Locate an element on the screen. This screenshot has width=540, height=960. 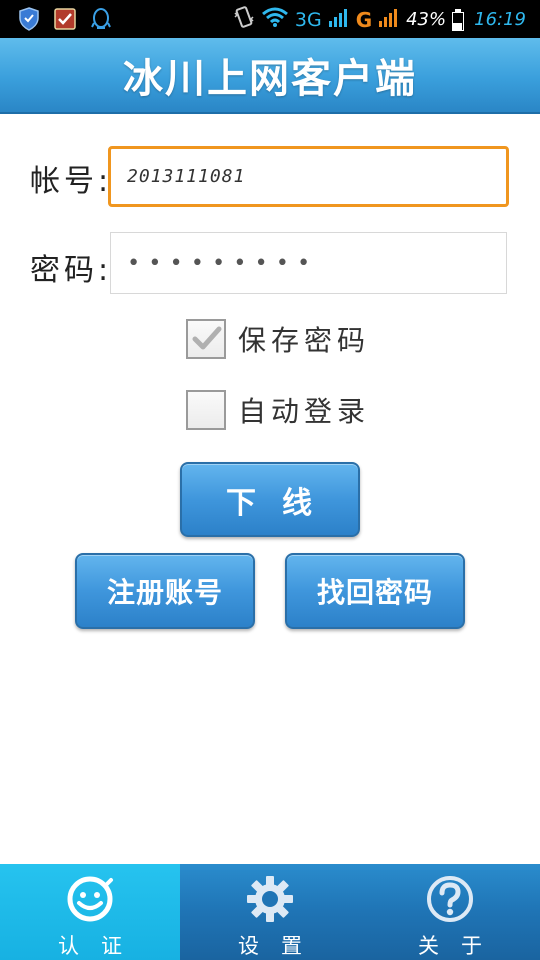
auto-login-row: 自动登录 is located at coordinates (278, 410).